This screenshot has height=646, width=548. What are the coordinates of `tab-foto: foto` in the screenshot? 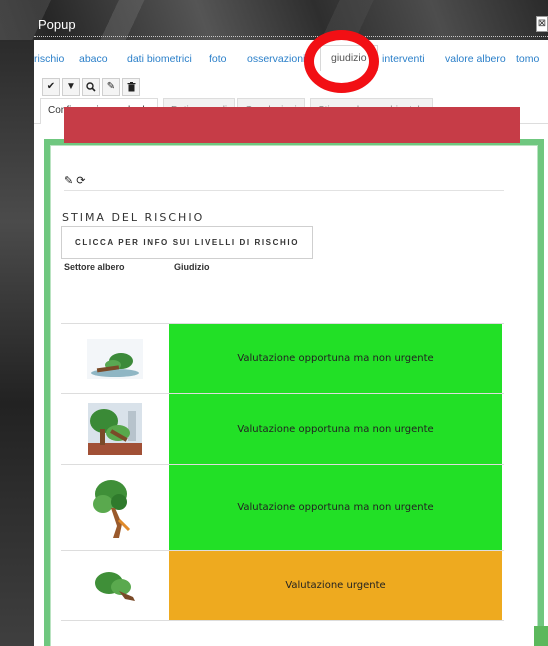 It's located at (218, 59).